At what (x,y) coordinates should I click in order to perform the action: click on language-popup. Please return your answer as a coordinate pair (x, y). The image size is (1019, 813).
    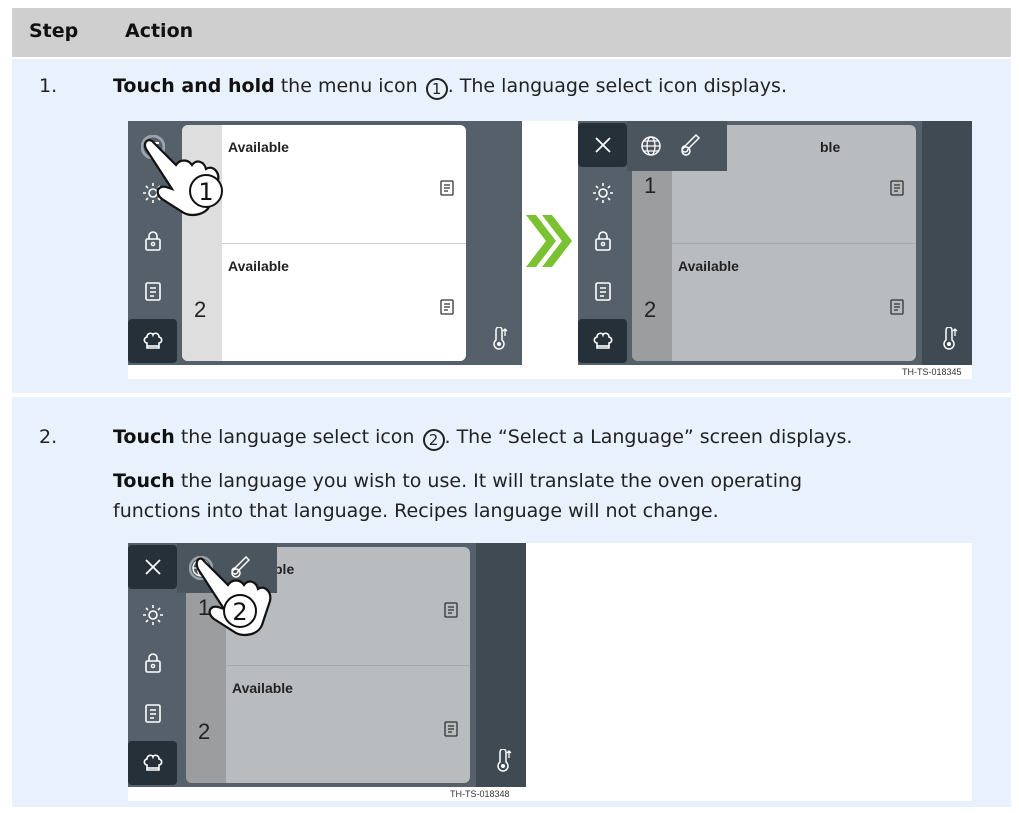
    Looking at the image, I should click on (677, 146).